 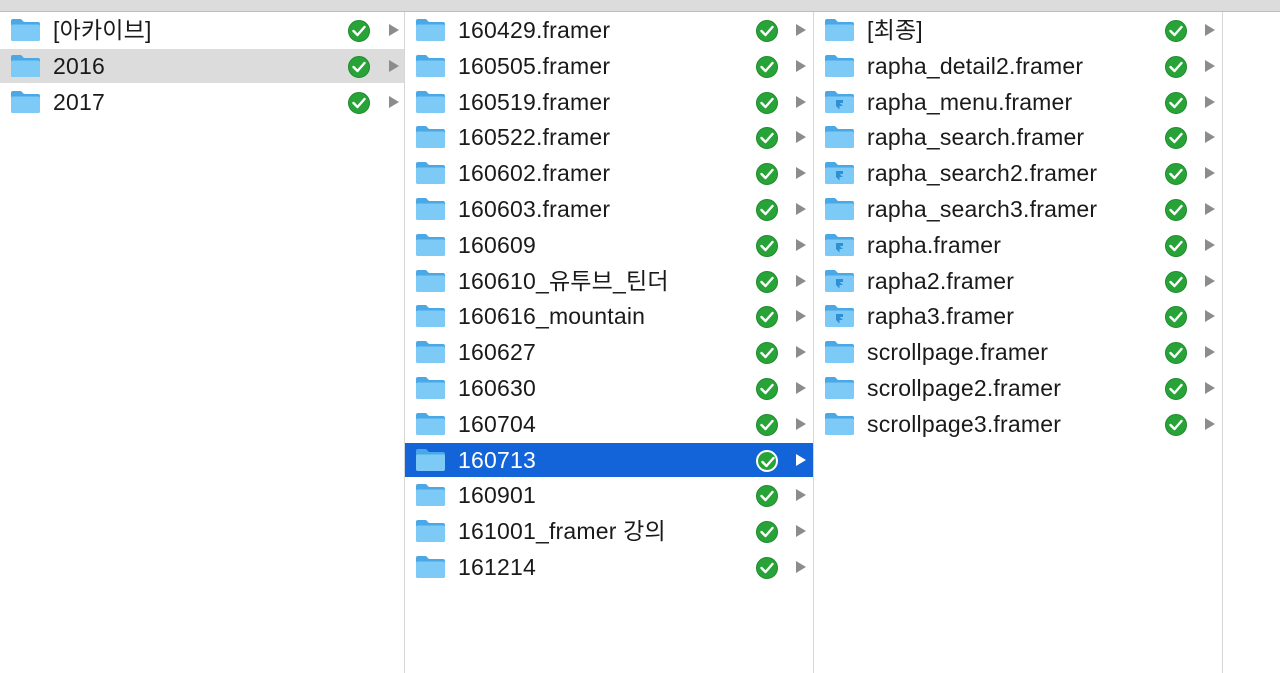 What do you see at coordinates (609, 424) in the screenshot?
I see `list-item: 160704` at bounding box center [609, 424].